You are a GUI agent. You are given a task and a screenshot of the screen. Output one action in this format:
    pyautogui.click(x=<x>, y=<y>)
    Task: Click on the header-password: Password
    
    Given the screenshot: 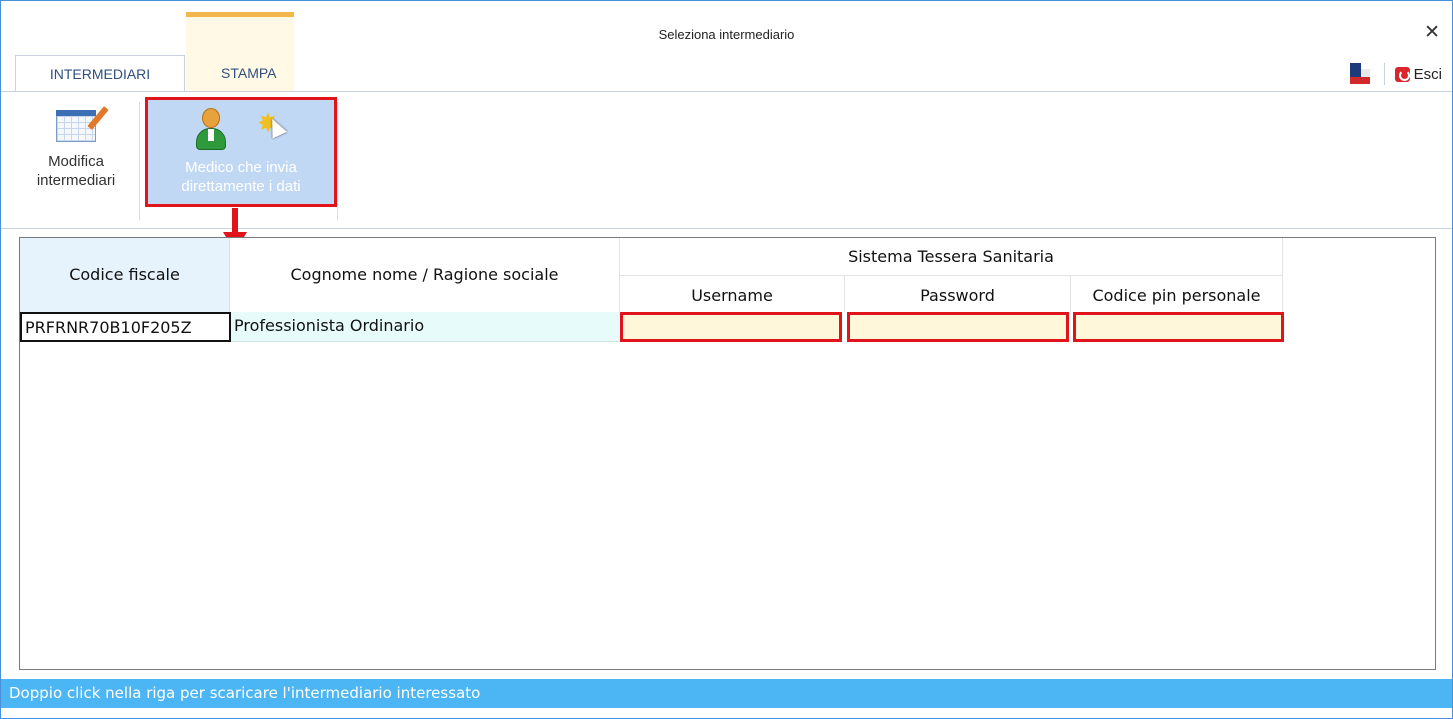 What is the action you would take?
    pyautogui.click(x=958, y=294)
    